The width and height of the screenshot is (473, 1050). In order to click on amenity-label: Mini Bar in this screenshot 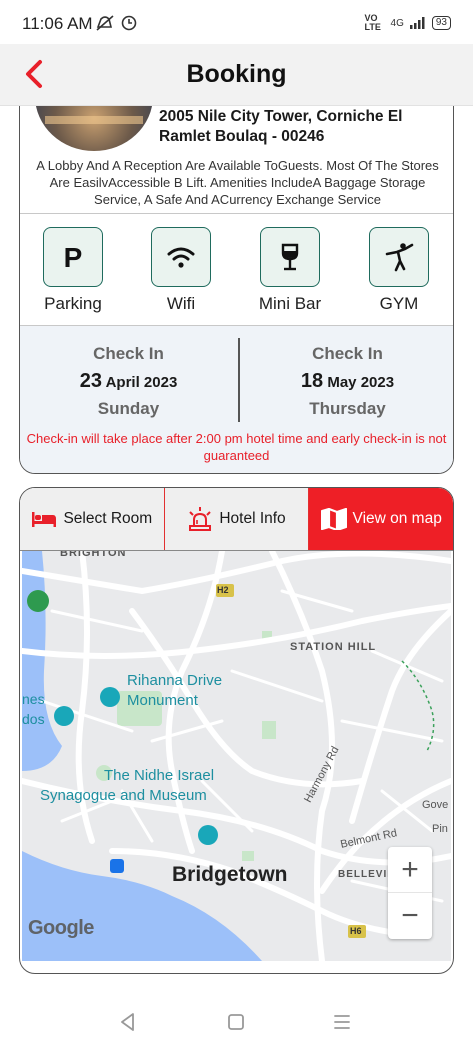, I will do `click(290, 303)`.